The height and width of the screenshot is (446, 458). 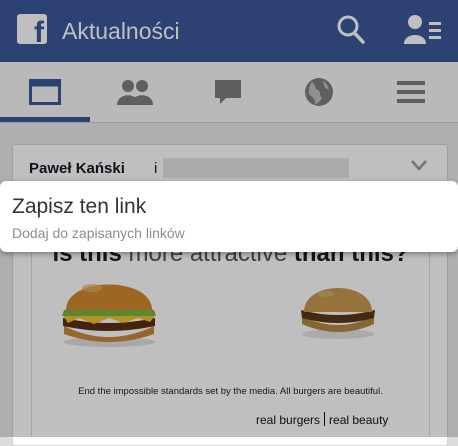 What do you see at coordinates (98, 233) in the screenshot?
I see `save-link-subtitle: Dodaj do zapisanych linków` at bounding box center [98, 233].